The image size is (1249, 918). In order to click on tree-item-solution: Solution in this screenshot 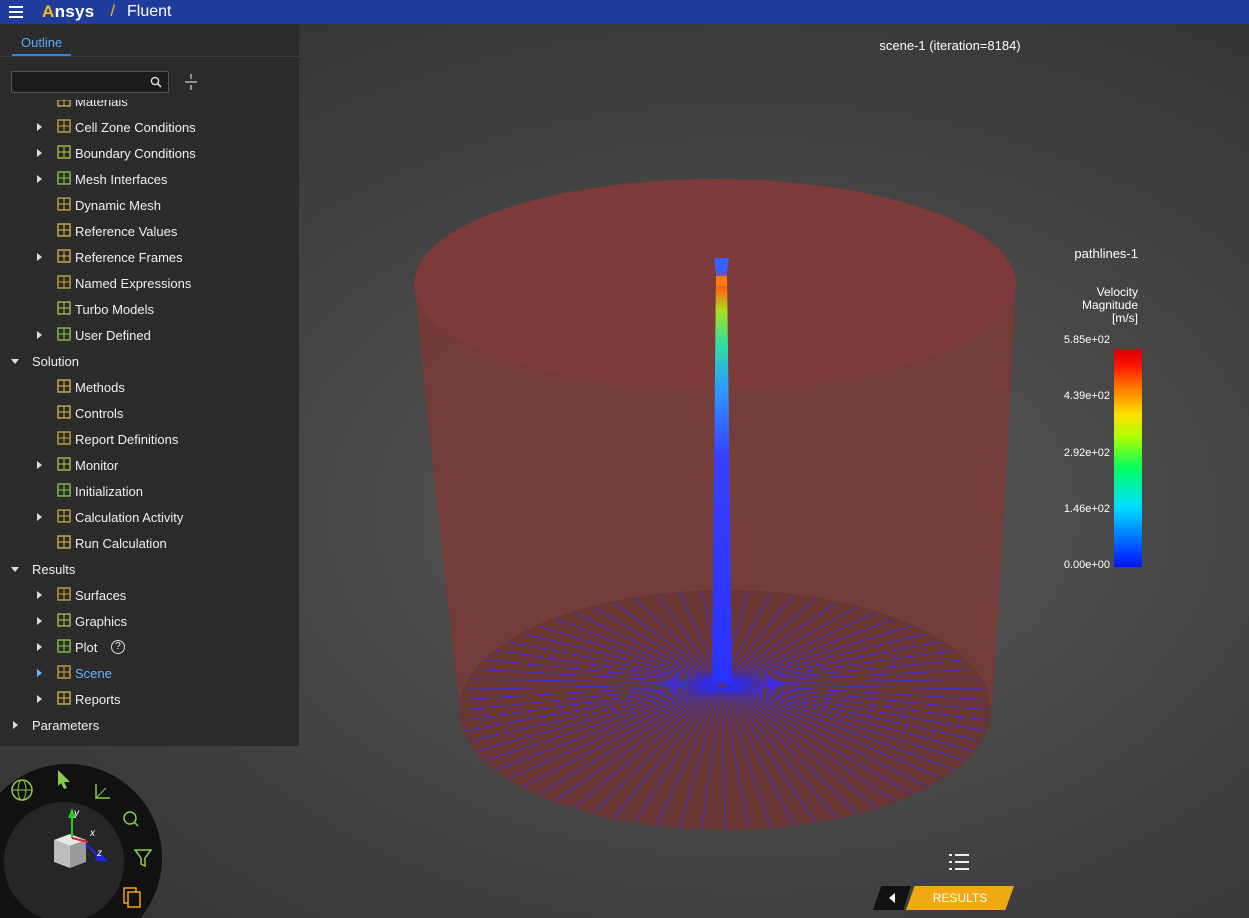, I will do `click(149, 361)`.